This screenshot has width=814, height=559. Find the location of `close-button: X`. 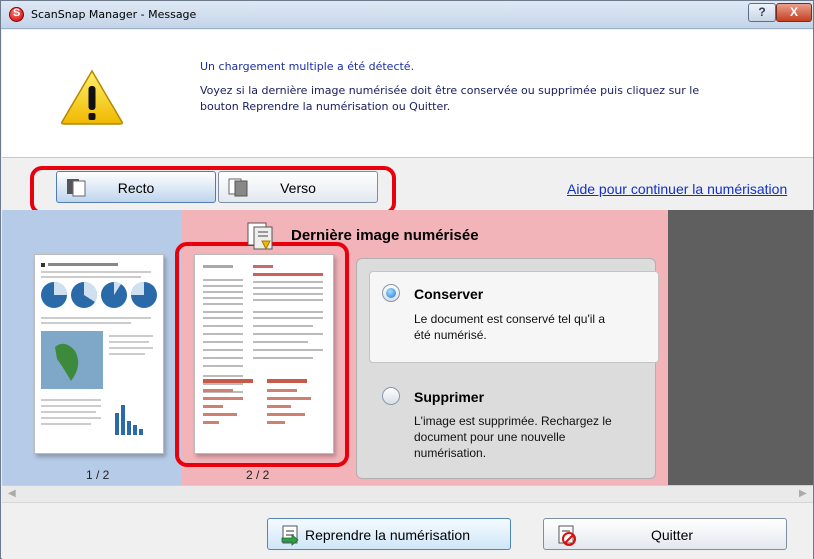

close-button: X is located at coordinates (794, 12).